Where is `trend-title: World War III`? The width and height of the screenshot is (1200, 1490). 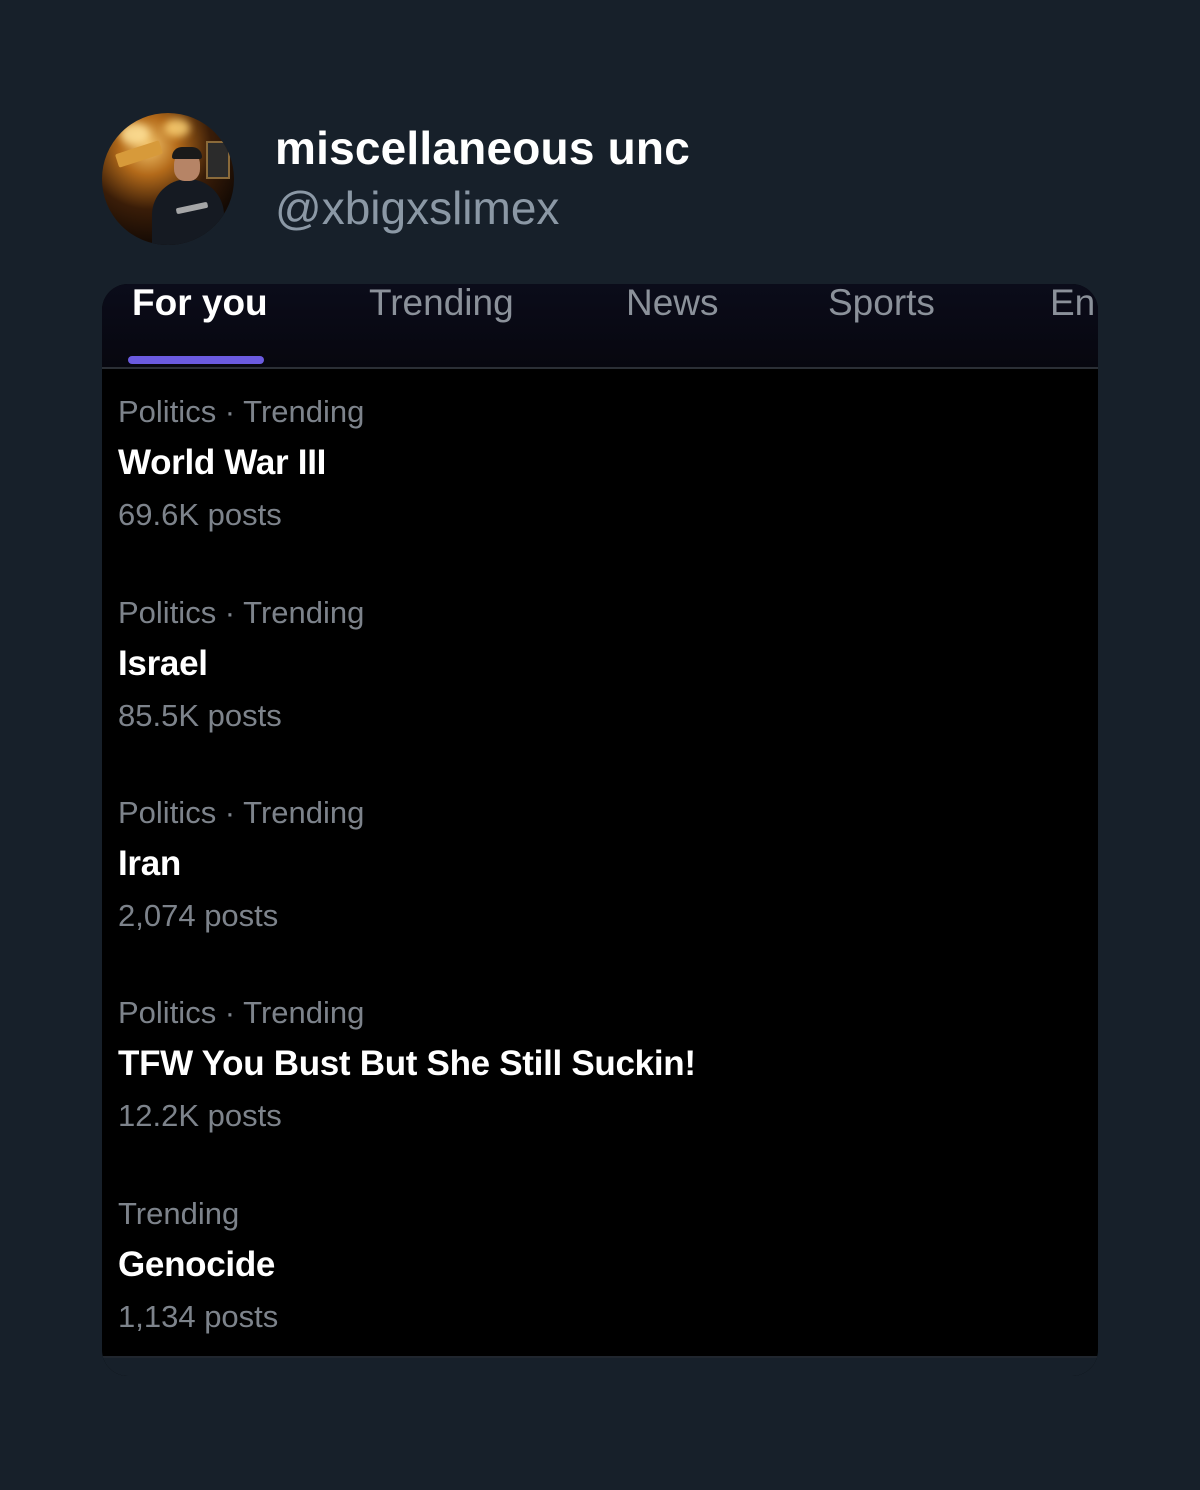 trend-title: World War III is located at coordinates (222, 462).